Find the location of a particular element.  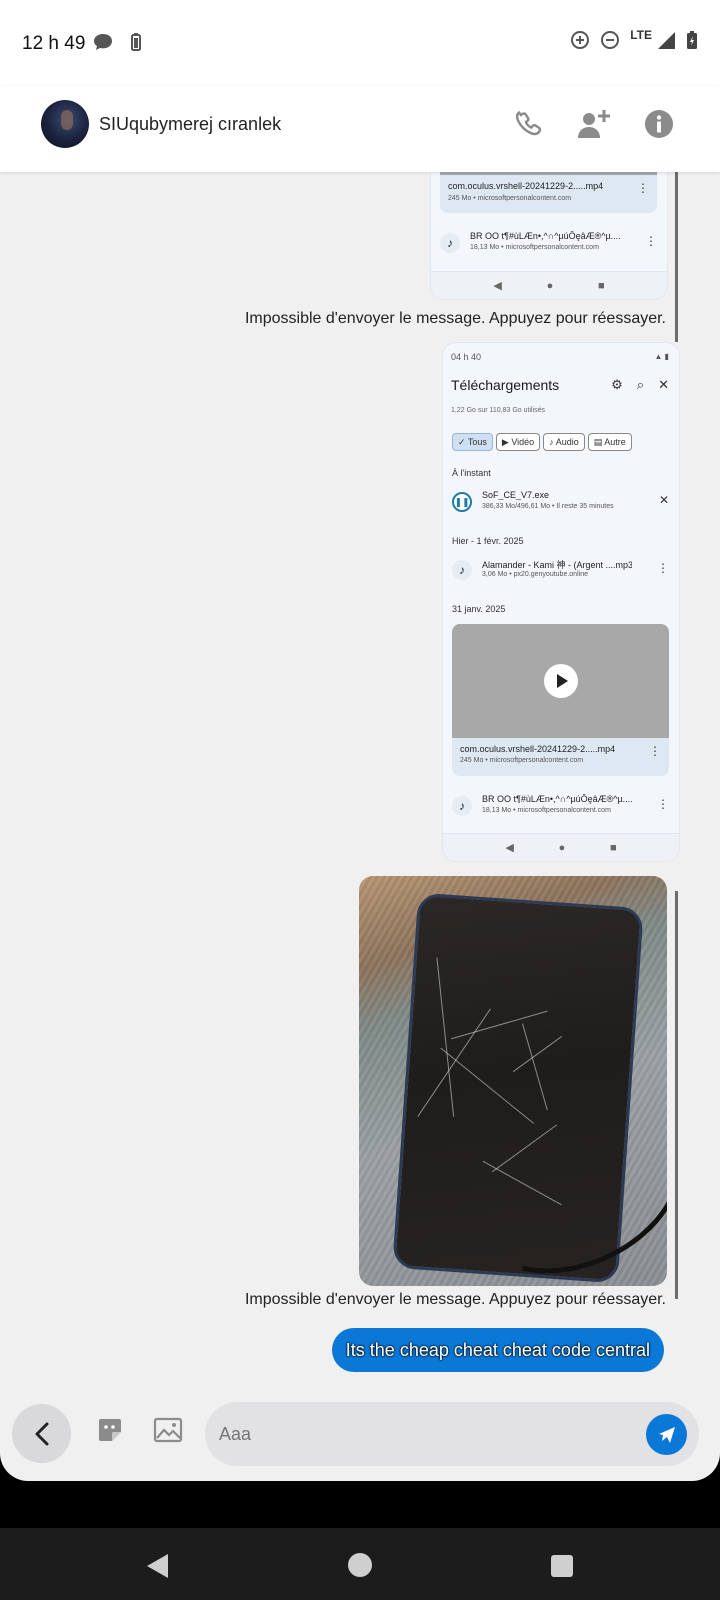

chevron-left-icon is located at coordinates (41, 1433).